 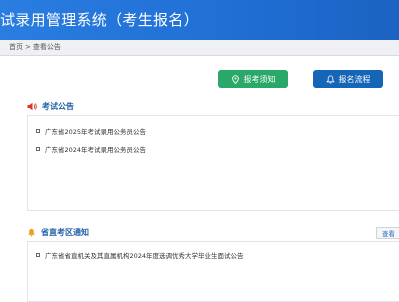 What do you see at coordinates (32, 106) in the screenshot?
I see `speaker-icon` at bounding box center [32, 106].